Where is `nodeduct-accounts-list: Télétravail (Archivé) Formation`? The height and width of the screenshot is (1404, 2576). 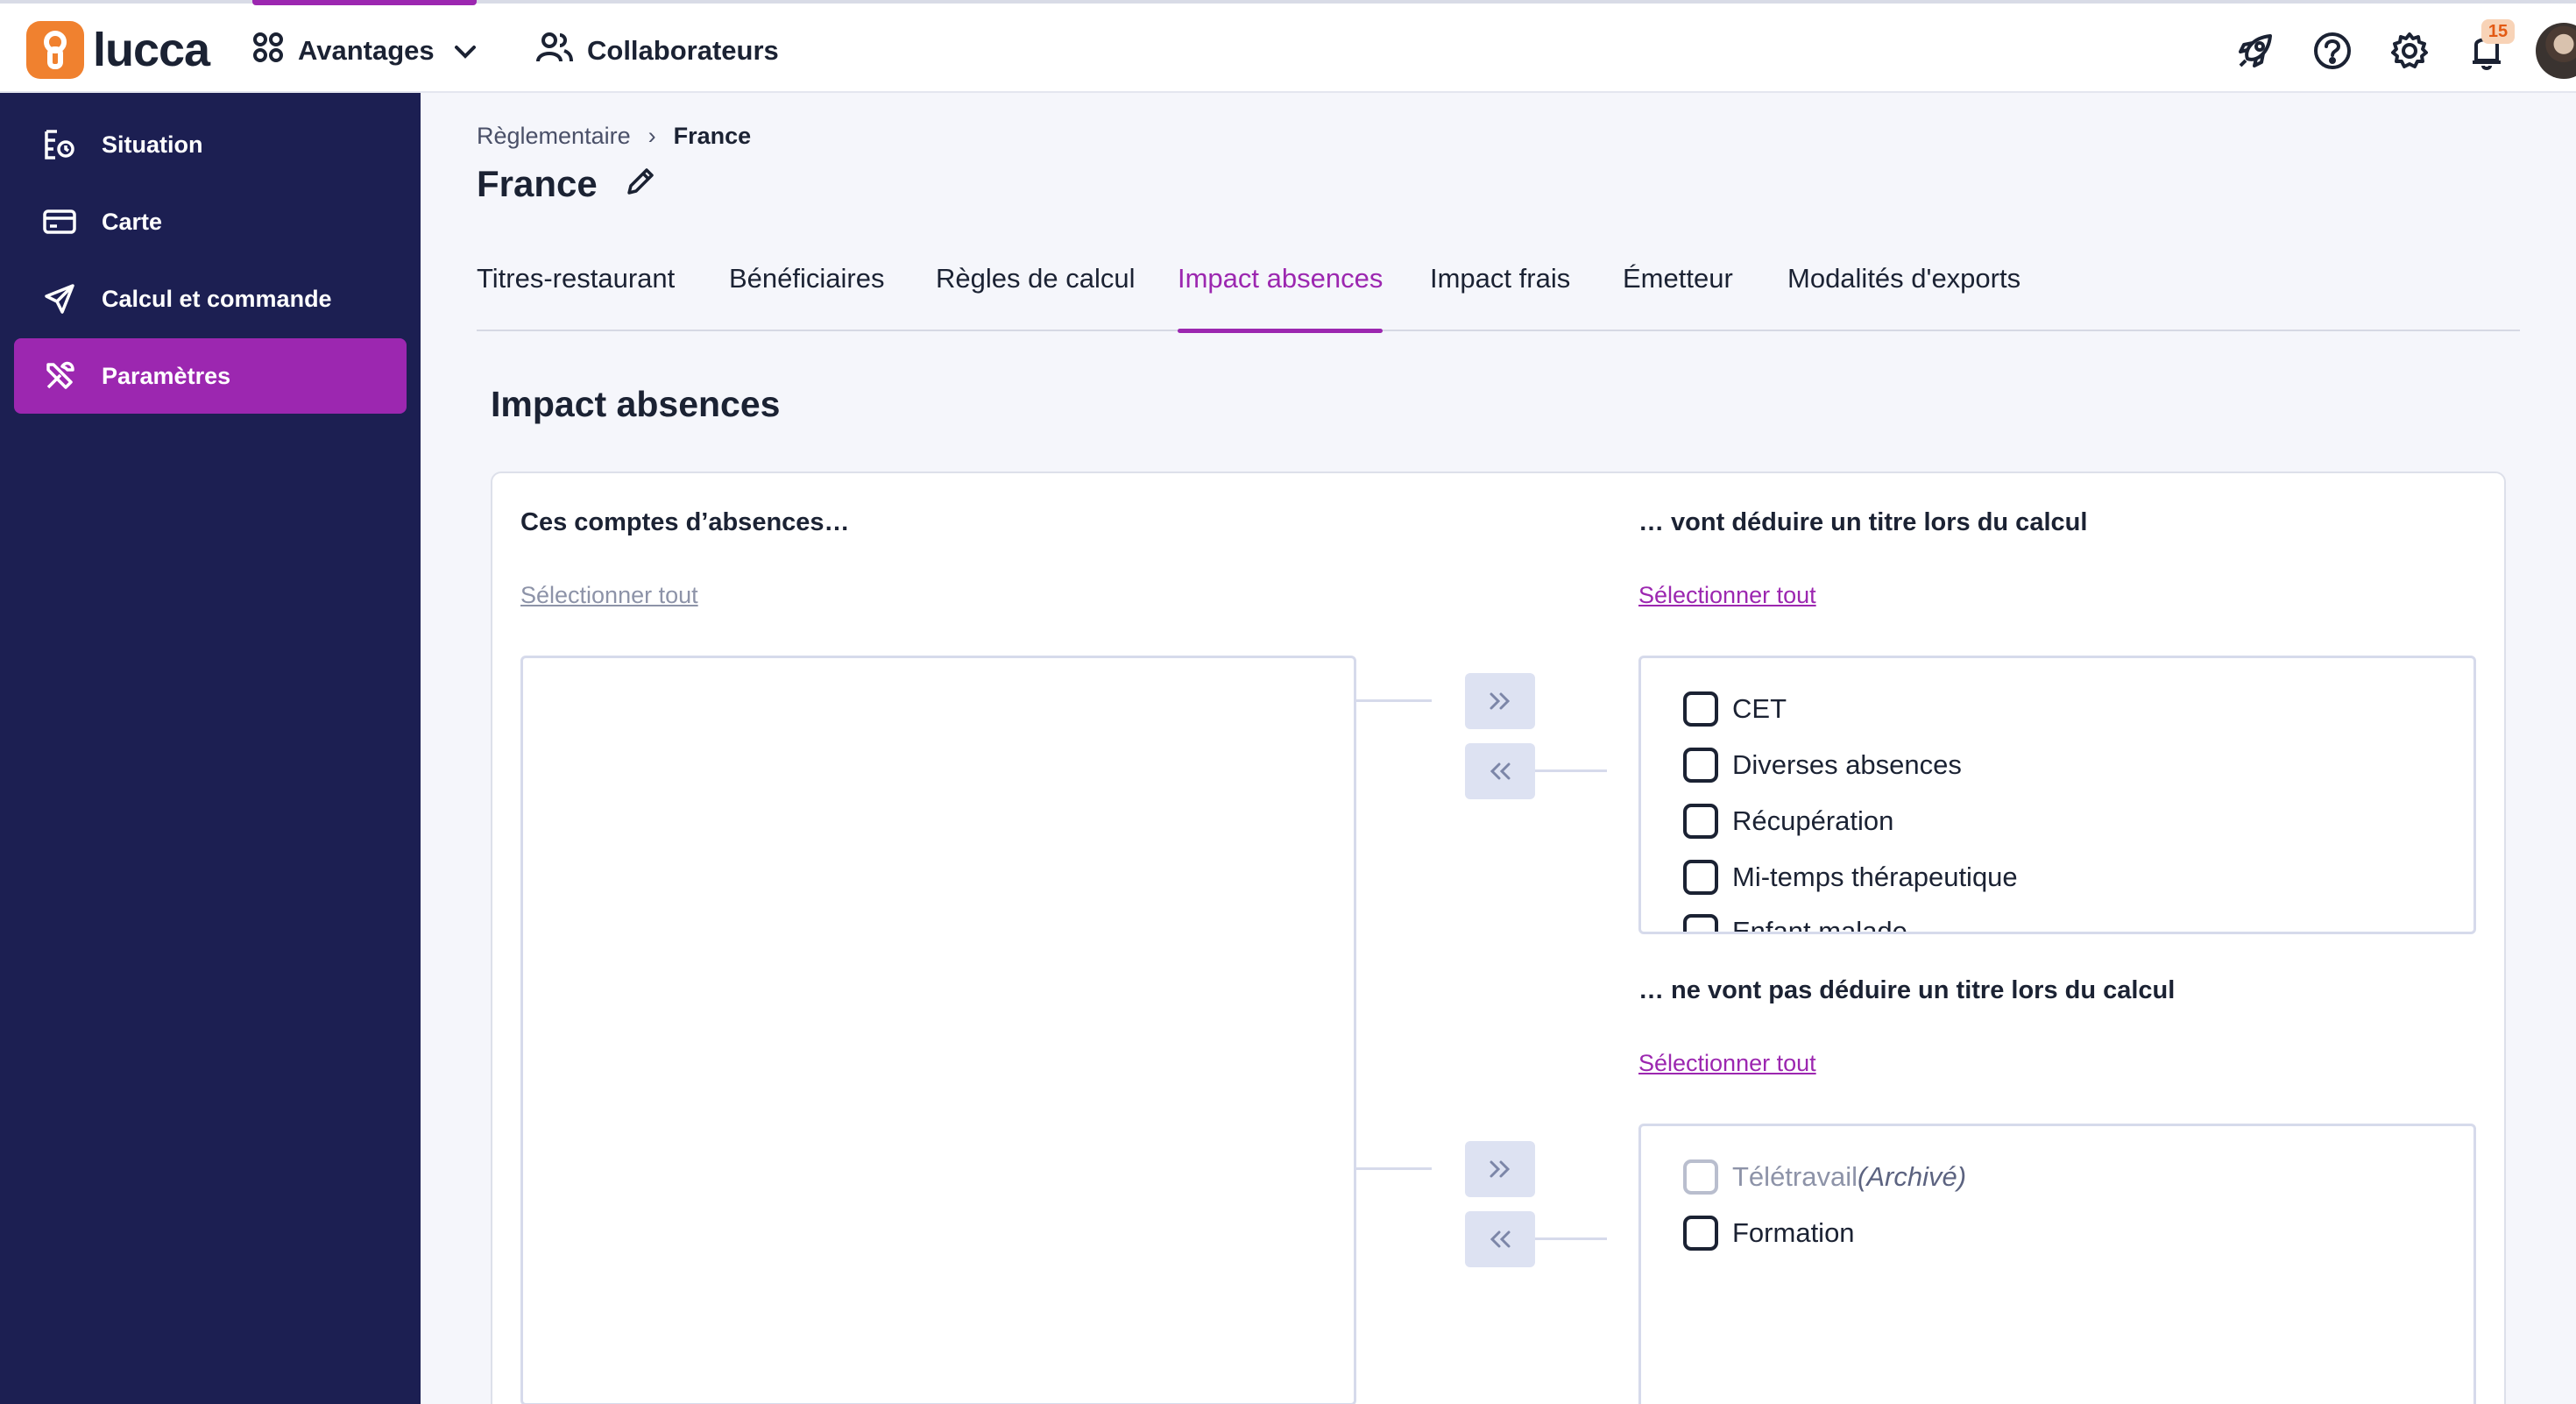
nodeduct-accounts-list: Télétravail (Archivé) Formation is located at coordinates (2057, 1264).